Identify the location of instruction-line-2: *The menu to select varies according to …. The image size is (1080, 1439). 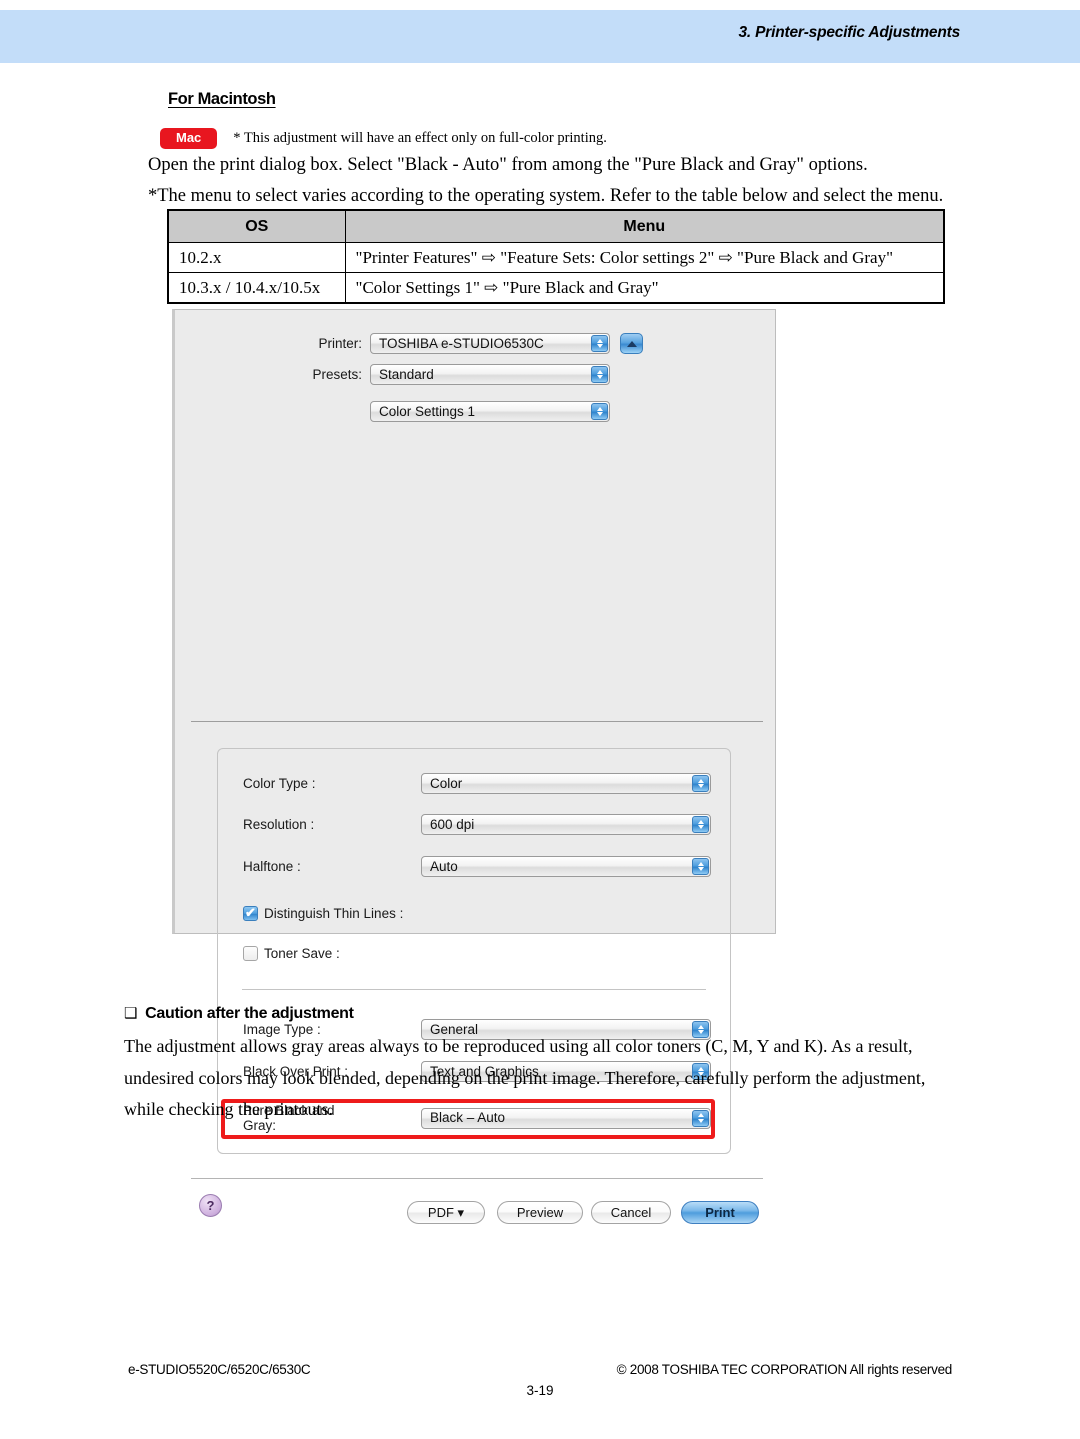
(546, 196).